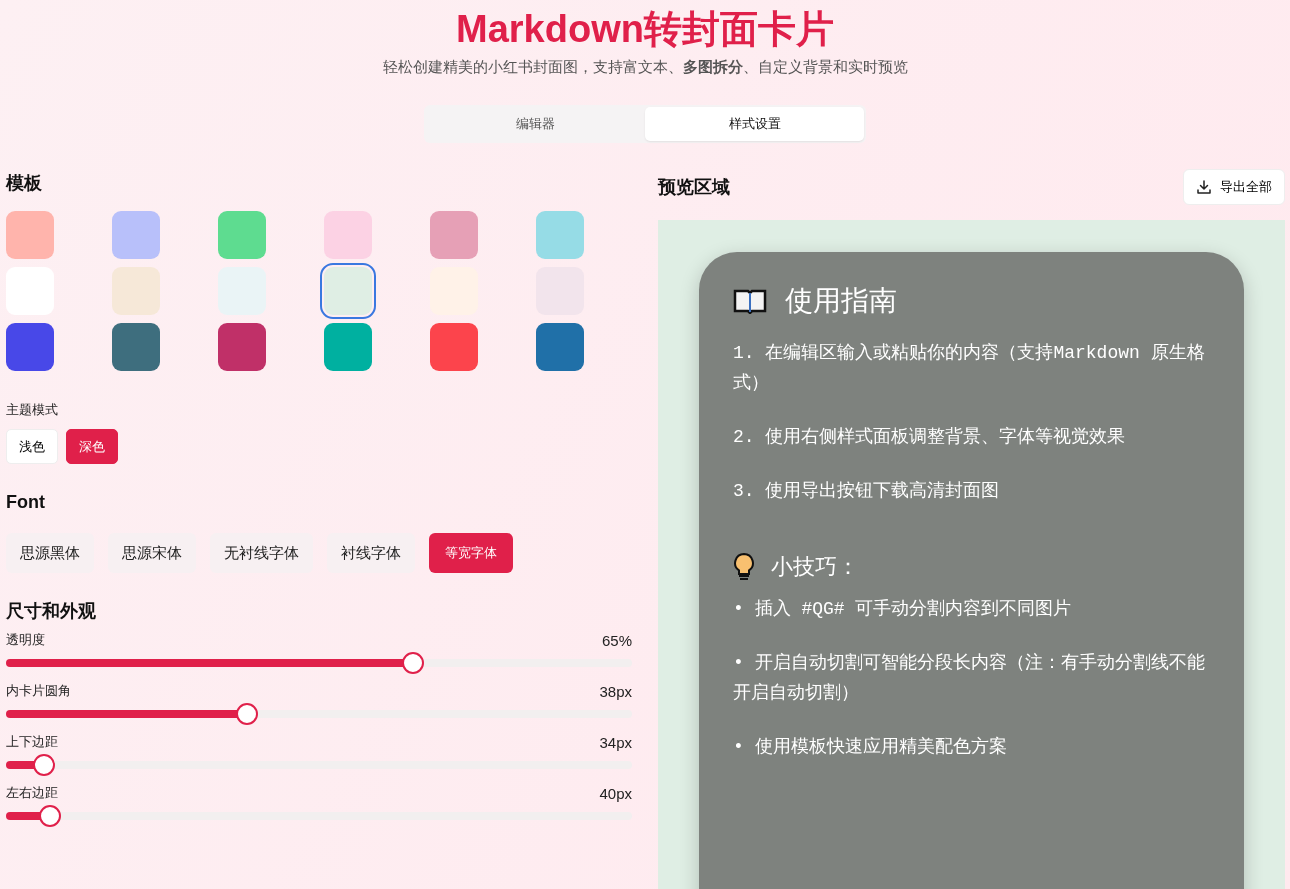  What do you see at coordinates (25, 640) in the screenshot?
I see `slider-label: 透明度` at bounding box center [25, 640].